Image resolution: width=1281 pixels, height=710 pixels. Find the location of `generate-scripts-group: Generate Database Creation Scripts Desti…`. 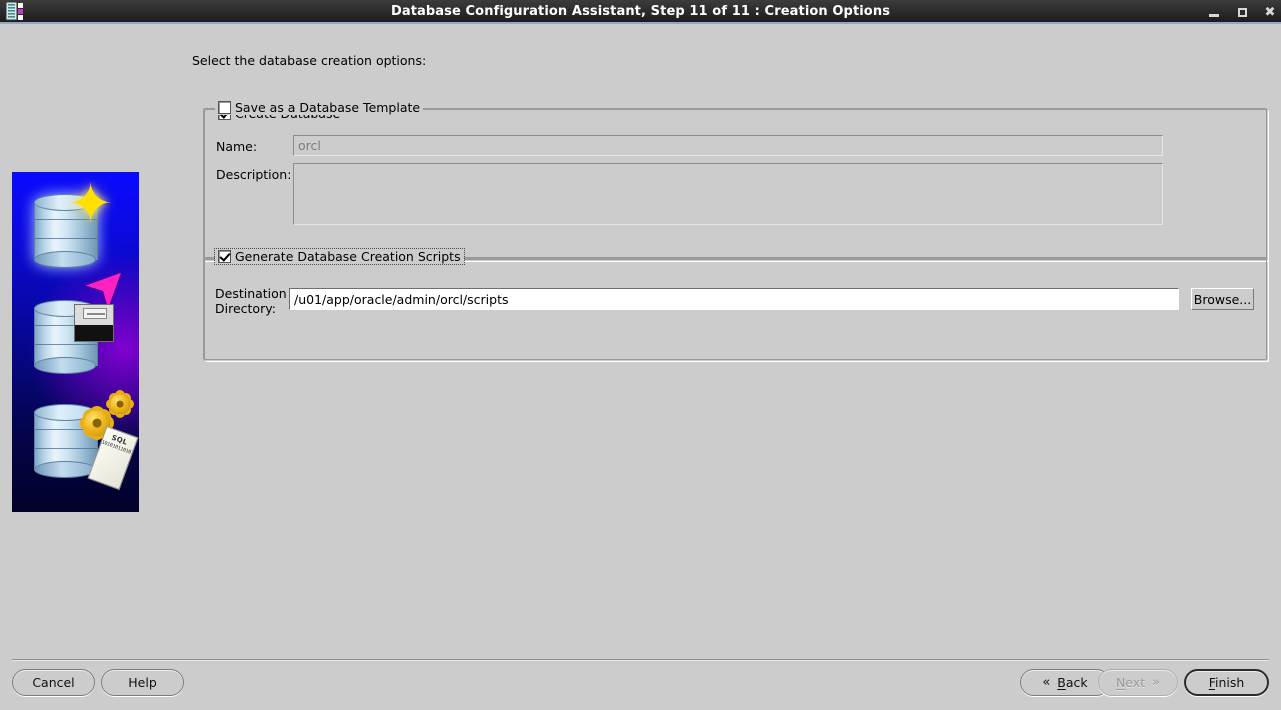

generate-scripts-group: Generate Database Creation Scripts Desti… is located at coordinates (735, 304).